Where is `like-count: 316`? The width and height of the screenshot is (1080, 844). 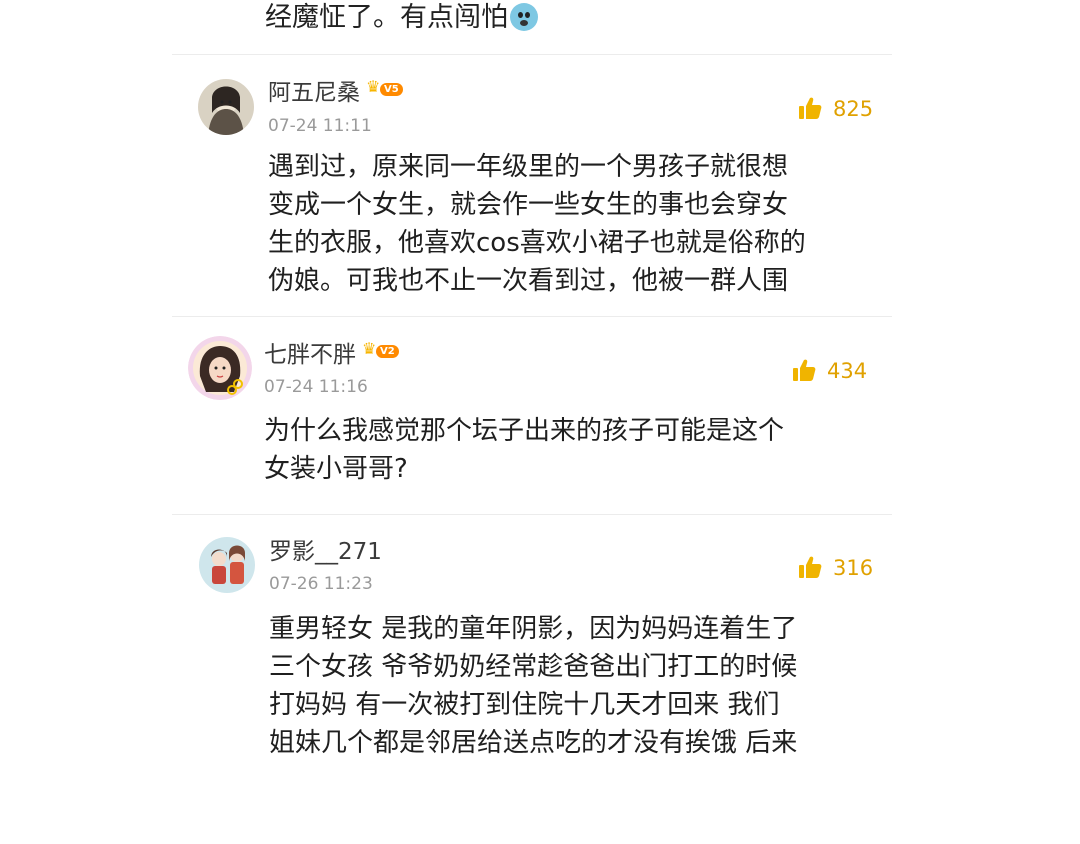 like-count: 316 is located at coordinates (853, 568).